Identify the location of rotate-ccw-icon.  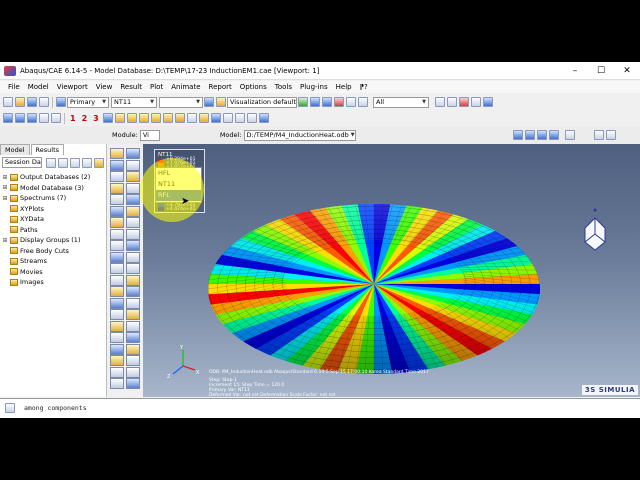
(315, 102).